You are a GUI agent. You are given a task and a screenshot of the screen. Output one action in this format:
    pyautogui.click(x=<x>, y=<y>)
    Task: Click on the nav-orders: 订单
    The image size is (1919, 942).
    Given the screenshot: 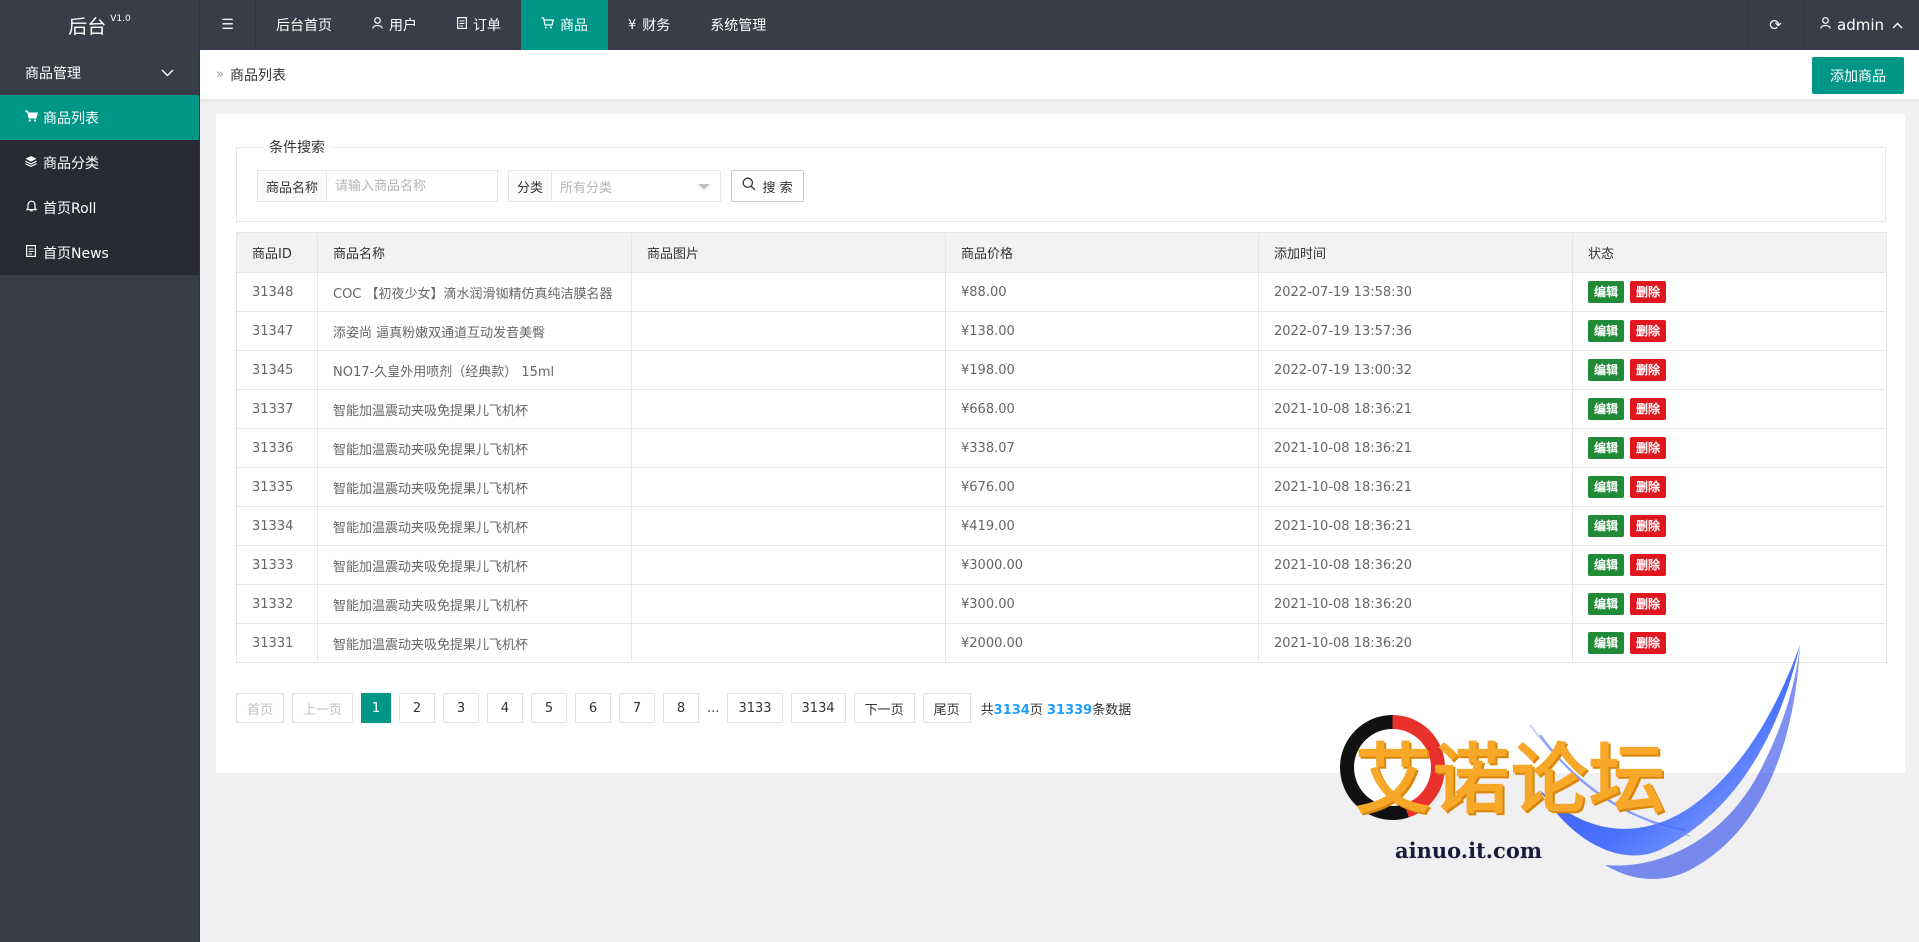 What is the action you would take?
    pyautogui.click(x=479, y=25)
    